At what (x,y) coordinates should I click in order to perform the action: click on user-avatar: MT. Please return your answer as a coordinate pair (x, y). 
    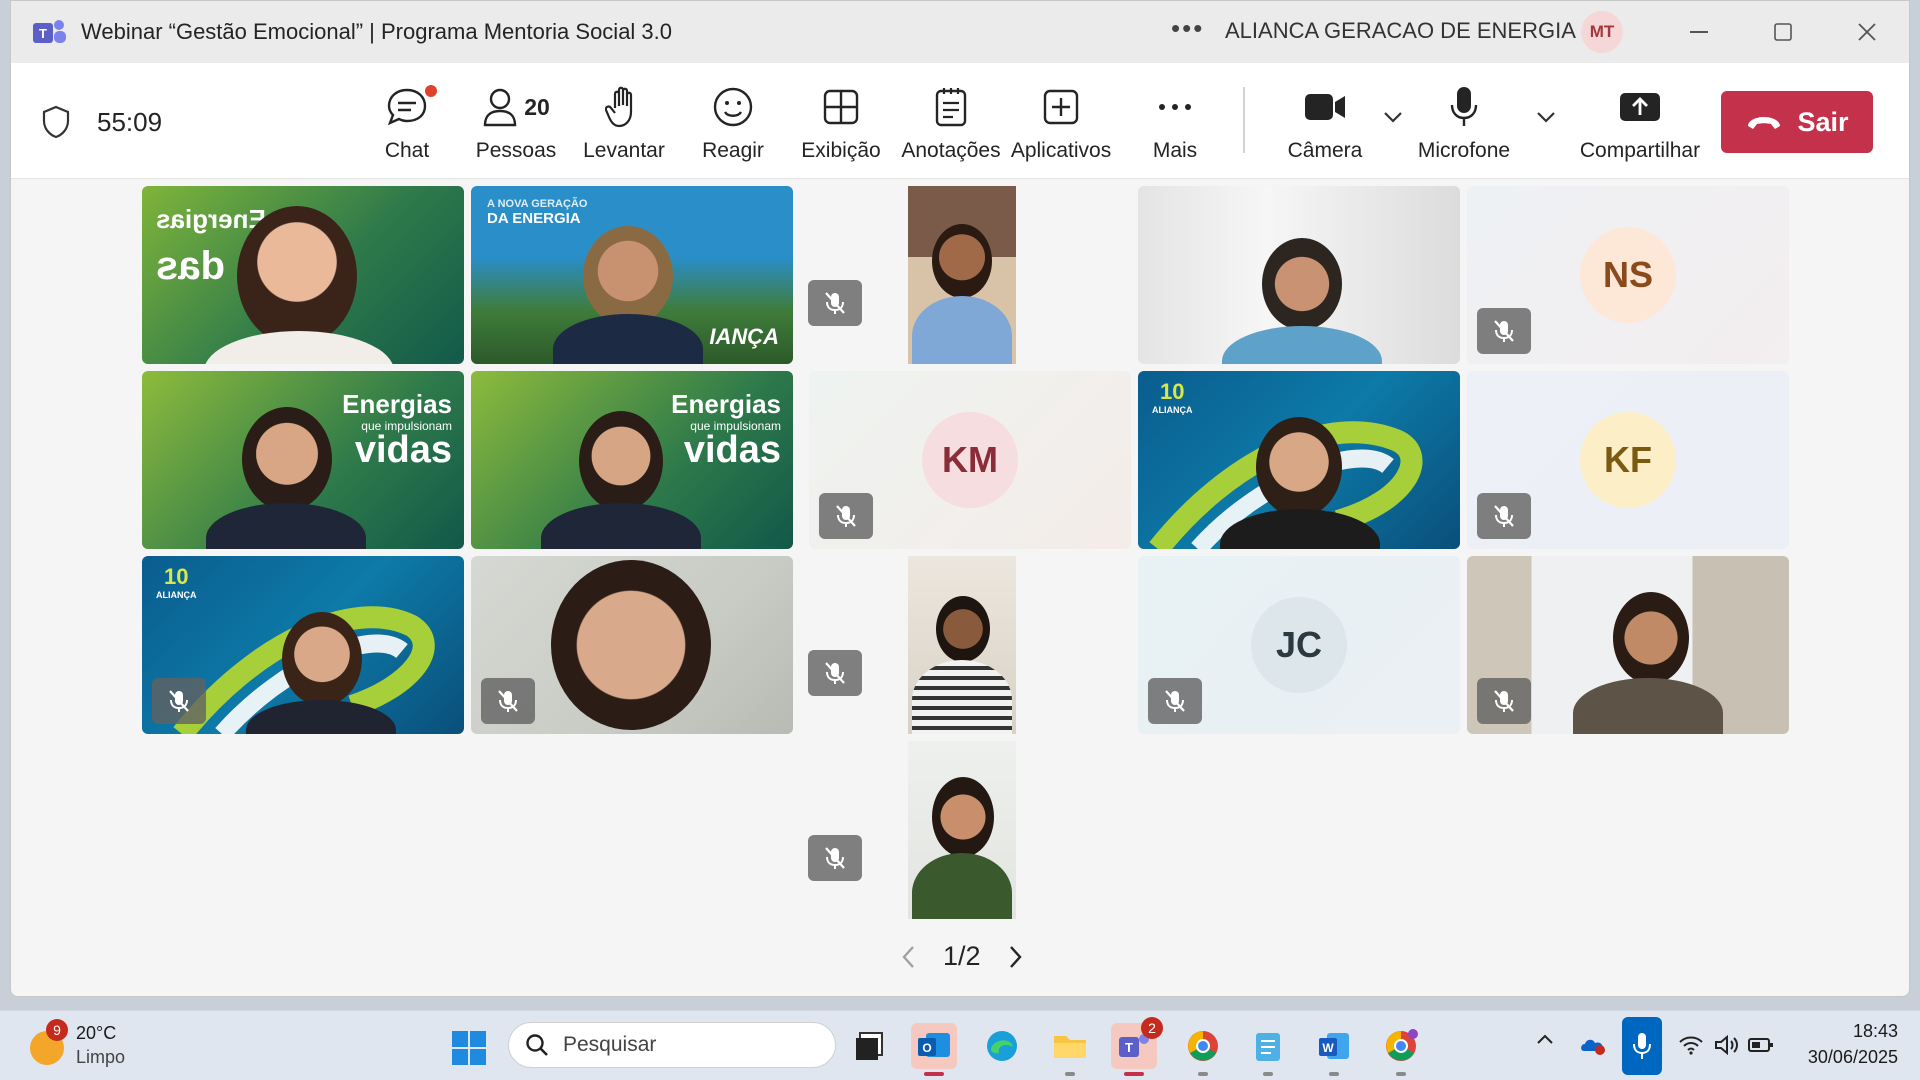
    Looking at the image, I should click on (1602, 32).